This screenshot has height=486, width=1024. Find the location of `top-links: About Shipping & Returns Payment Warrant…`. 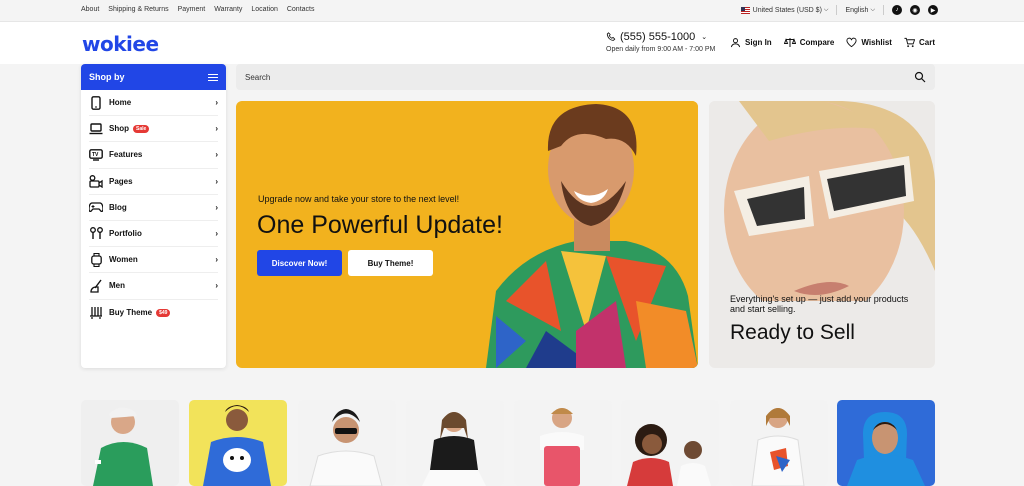

top-links: About Shipping & Returns Payment Warrant… is located at coordinates (197, 9).